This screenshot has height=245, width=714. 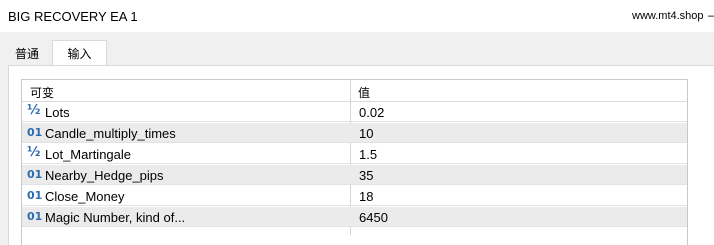 What do you see at coordinates (366, 175) in the screenshot?
I see `param-value: 35` at bounding box center [366, 175].